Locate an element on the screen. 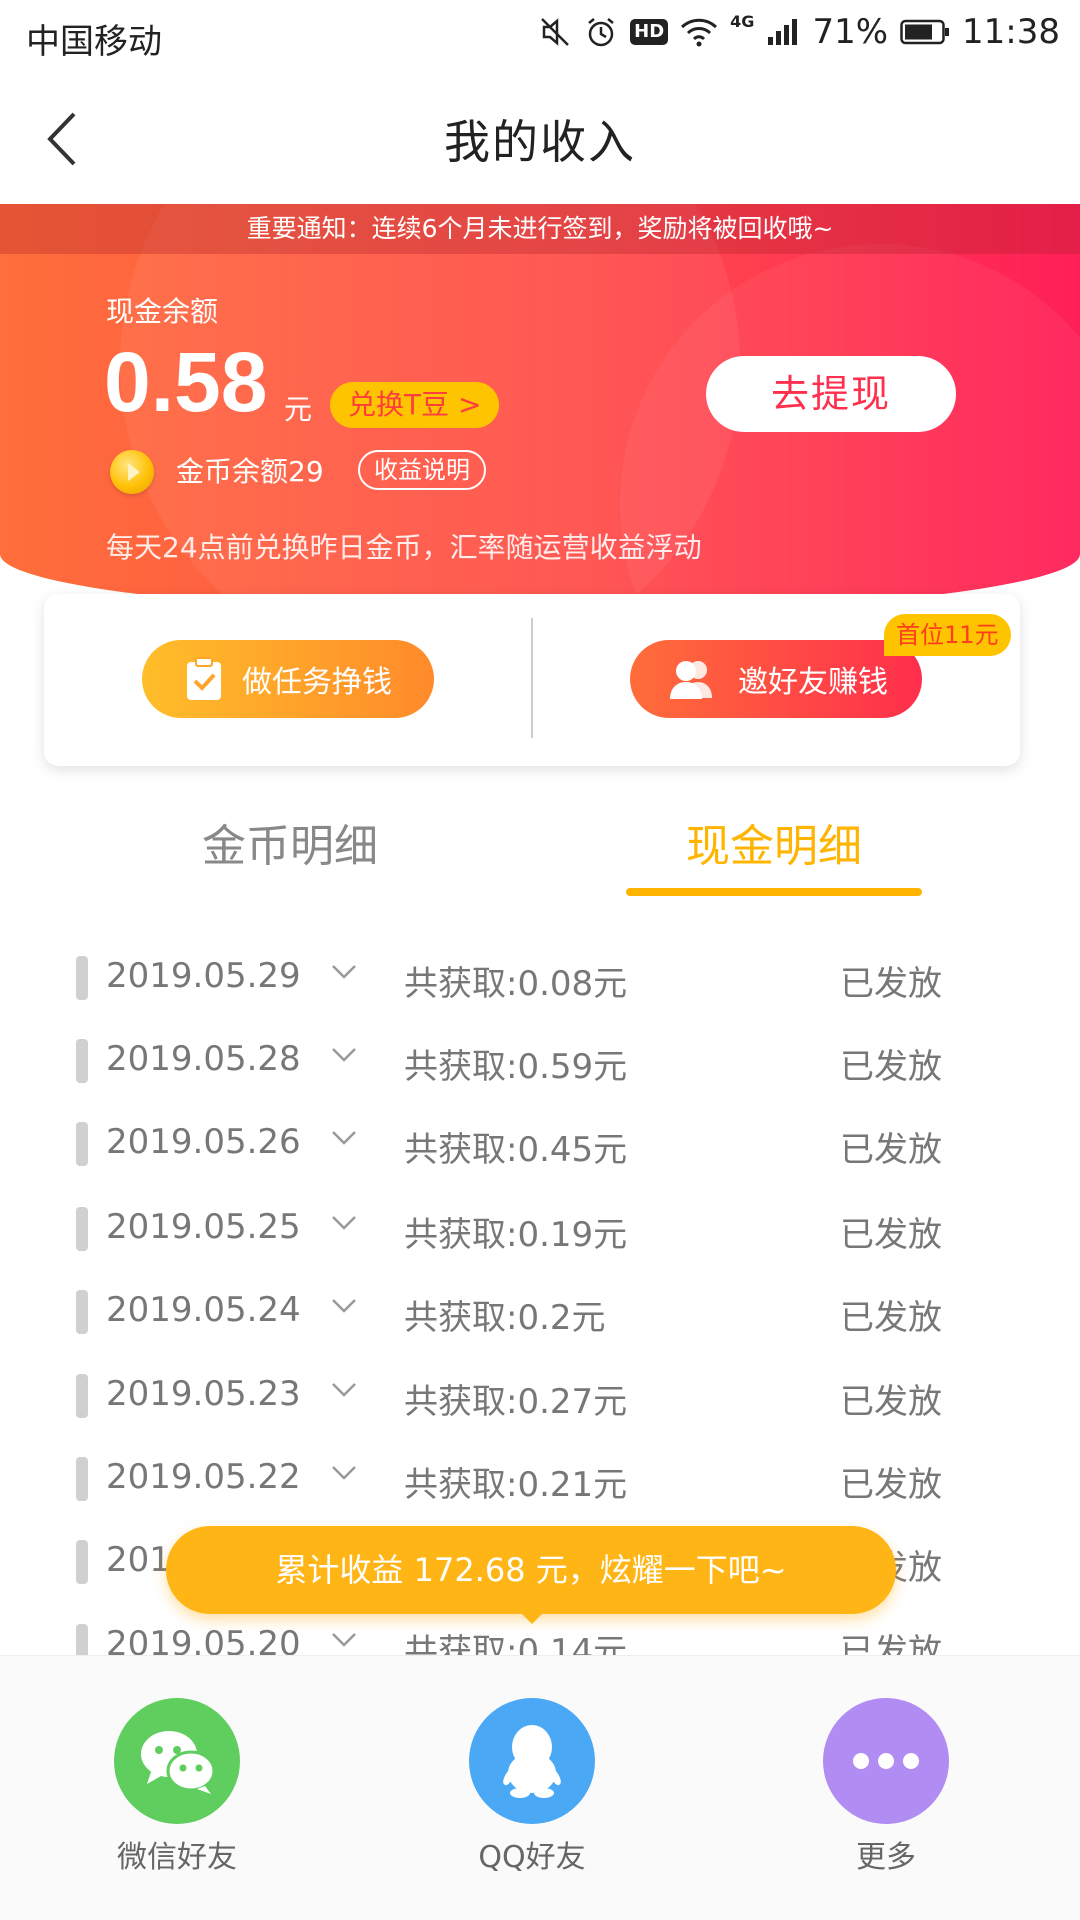 The height and width of the screenshot is (1920, 1080). status-icons: HD 4G 71% 11:38 is located at coordinates (799, 32).